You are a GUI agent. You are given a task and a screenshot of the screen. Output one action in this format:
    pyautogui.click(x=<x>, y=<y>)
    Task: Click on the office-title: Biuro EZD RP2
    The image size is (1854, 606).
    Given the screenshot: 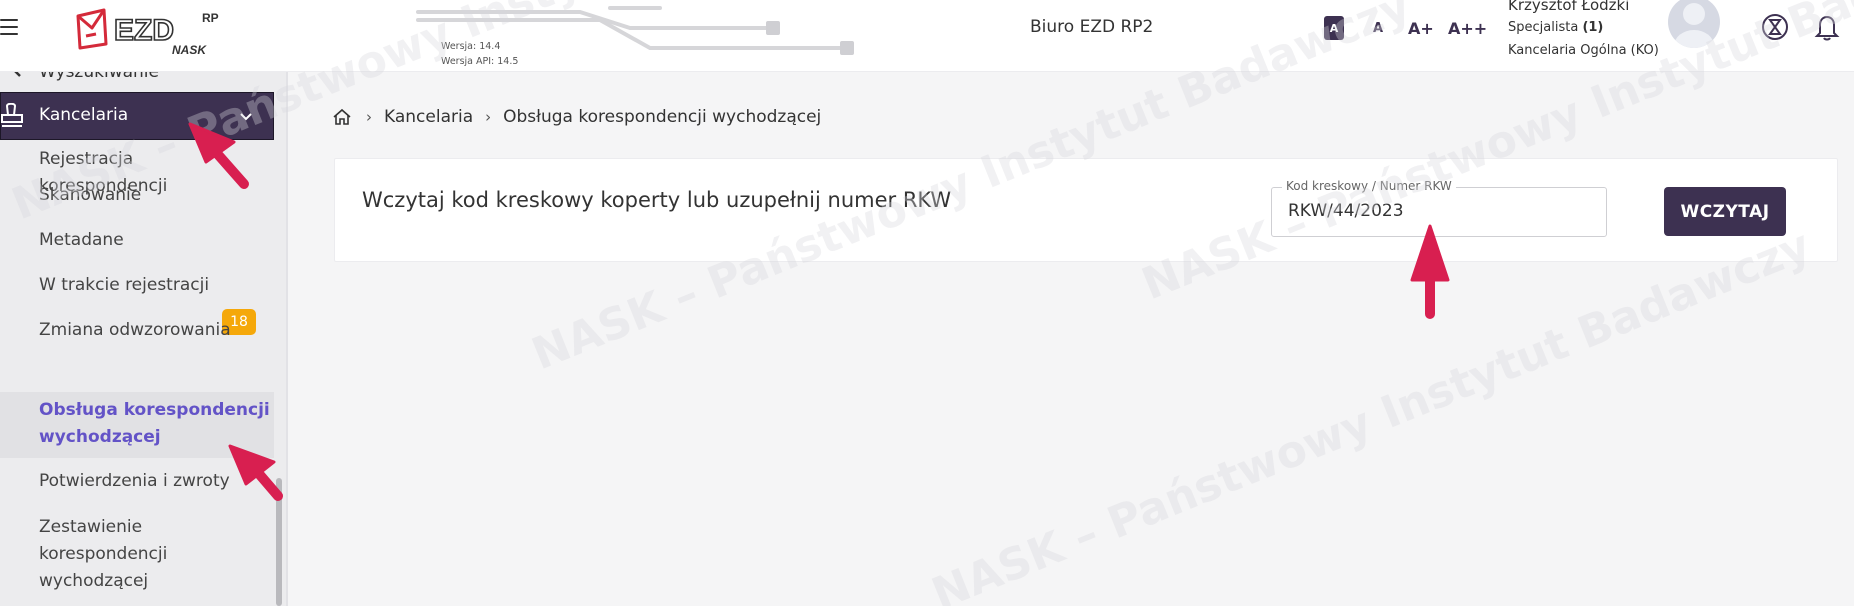 What is the action you would take?
    pyautogui.click(x=1092, y=27)
    